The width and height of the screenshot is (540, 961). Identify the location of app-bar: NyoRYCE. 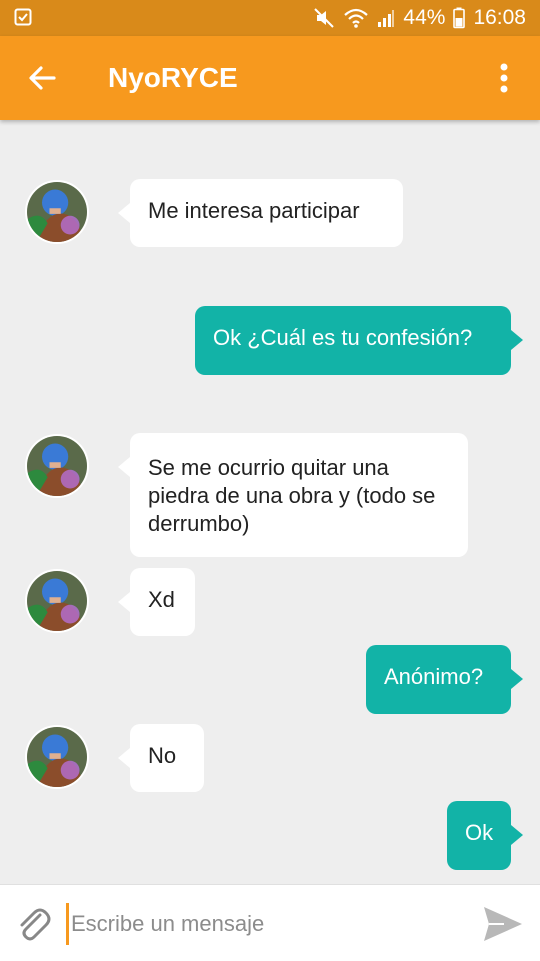
(270, 78).